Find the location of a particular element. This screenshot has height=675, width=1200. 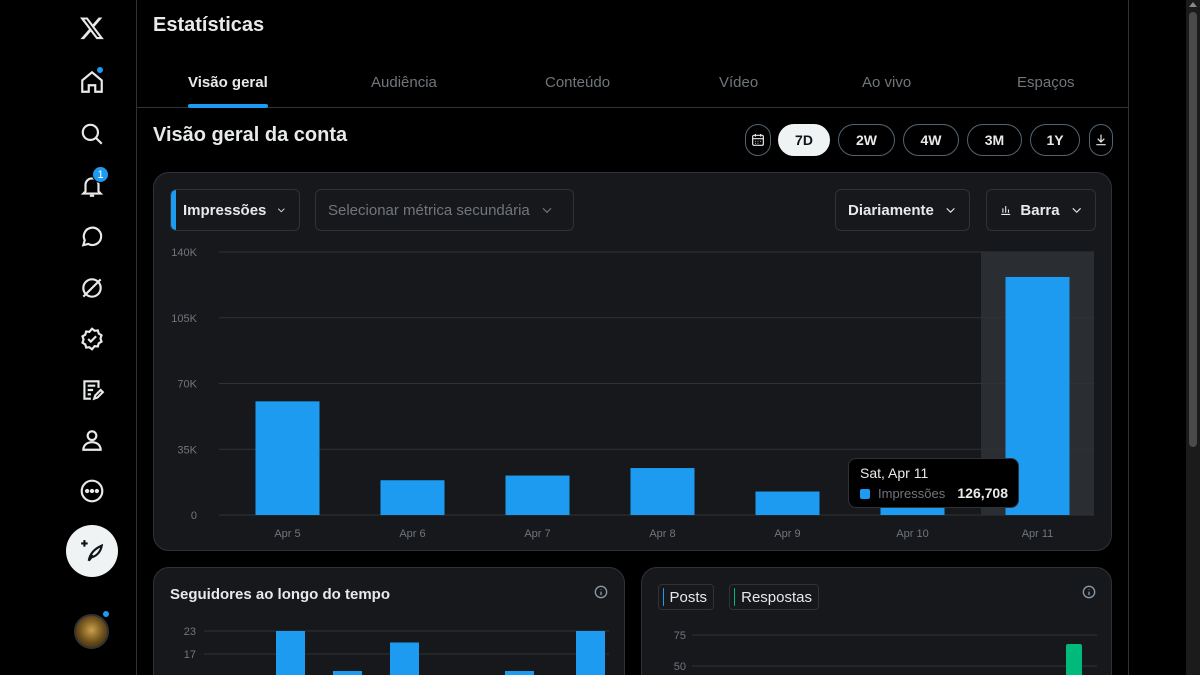

tab-ao-vivo: Ao vivo is located at coordinates (886, 82).